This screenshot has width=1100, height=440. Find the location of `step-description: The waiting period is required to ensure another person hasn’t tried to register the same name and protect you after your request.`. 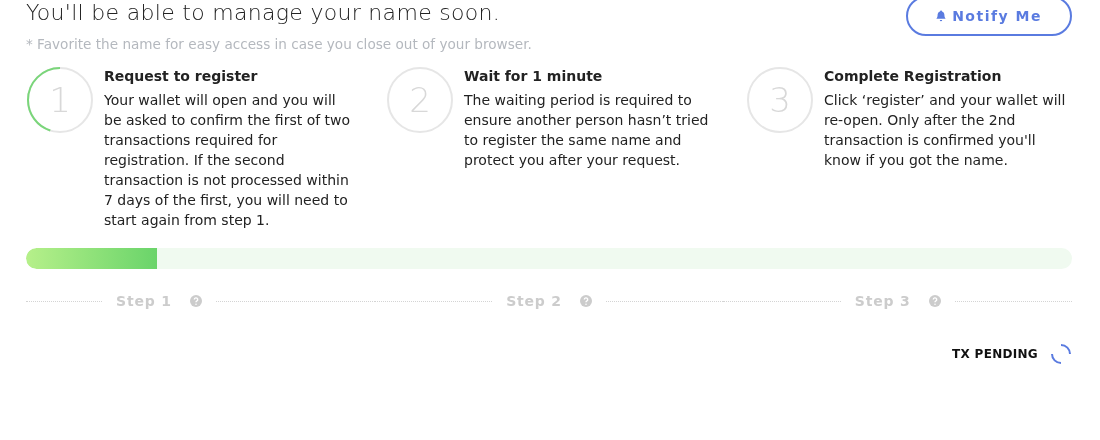

step-description: The waiting period is required to ensure another person hasn’t tried to register the same name and protect you after your request. is located at coordinates (587, 130).